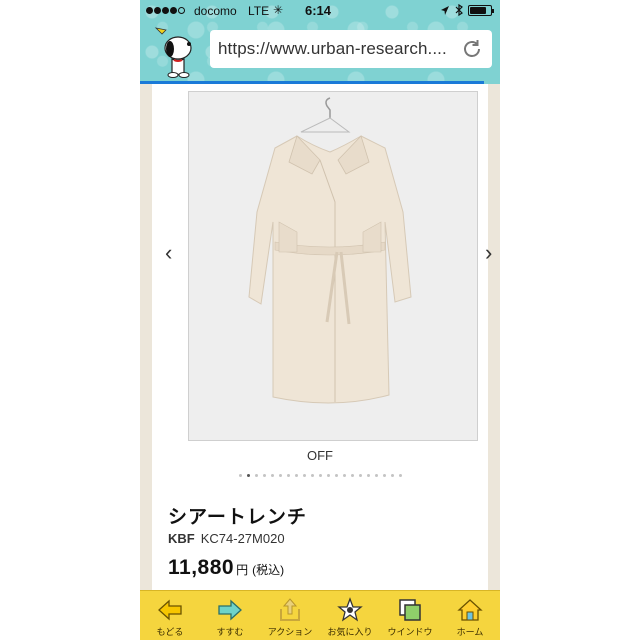 This screenshot has width=640, height=640. Describe the element at coordinates (481, 10) in the screenshot. I see `battery-icon` at that location.